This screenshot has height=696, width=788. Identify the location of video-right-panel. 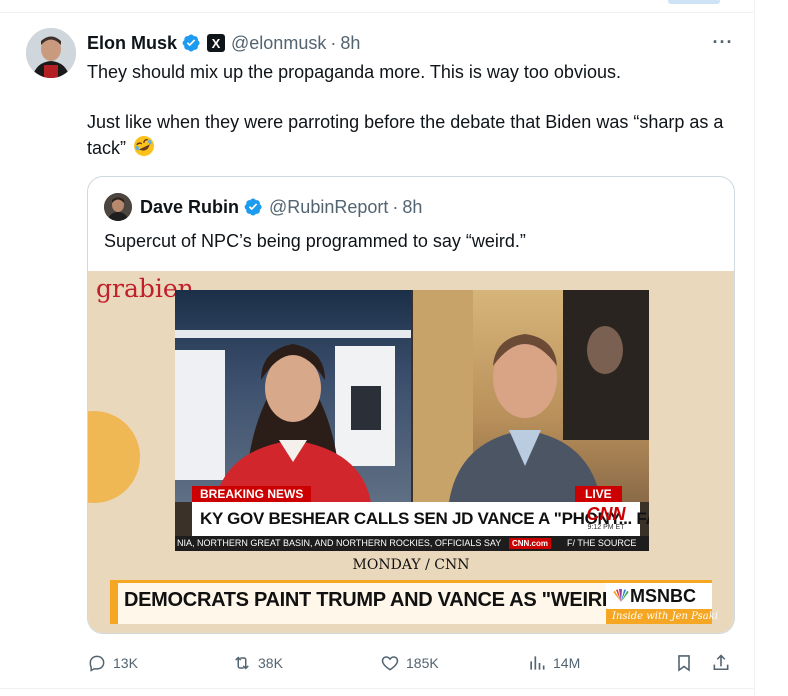
(531, 396).